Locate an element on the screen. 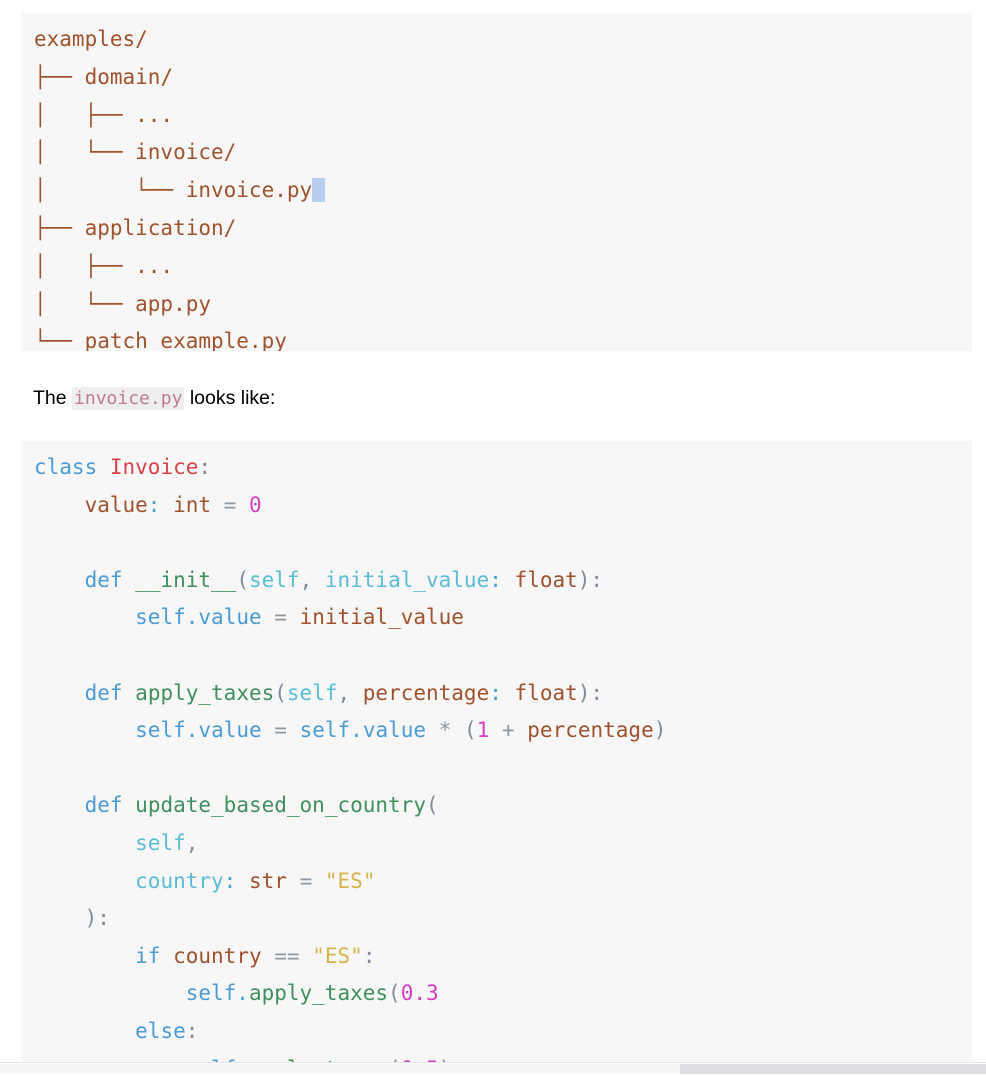  text-selection-highlight is located at coordinates (318, 190).